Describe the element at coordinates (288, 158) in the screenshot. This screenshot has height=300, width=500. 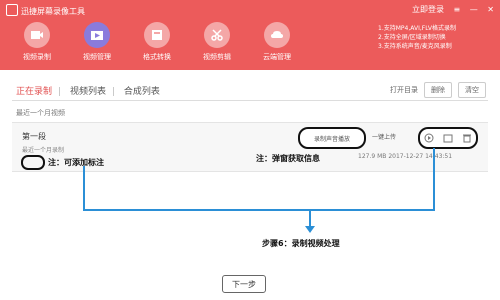
I see `popup-annotation: 注：弹窗获取信息` at that location.